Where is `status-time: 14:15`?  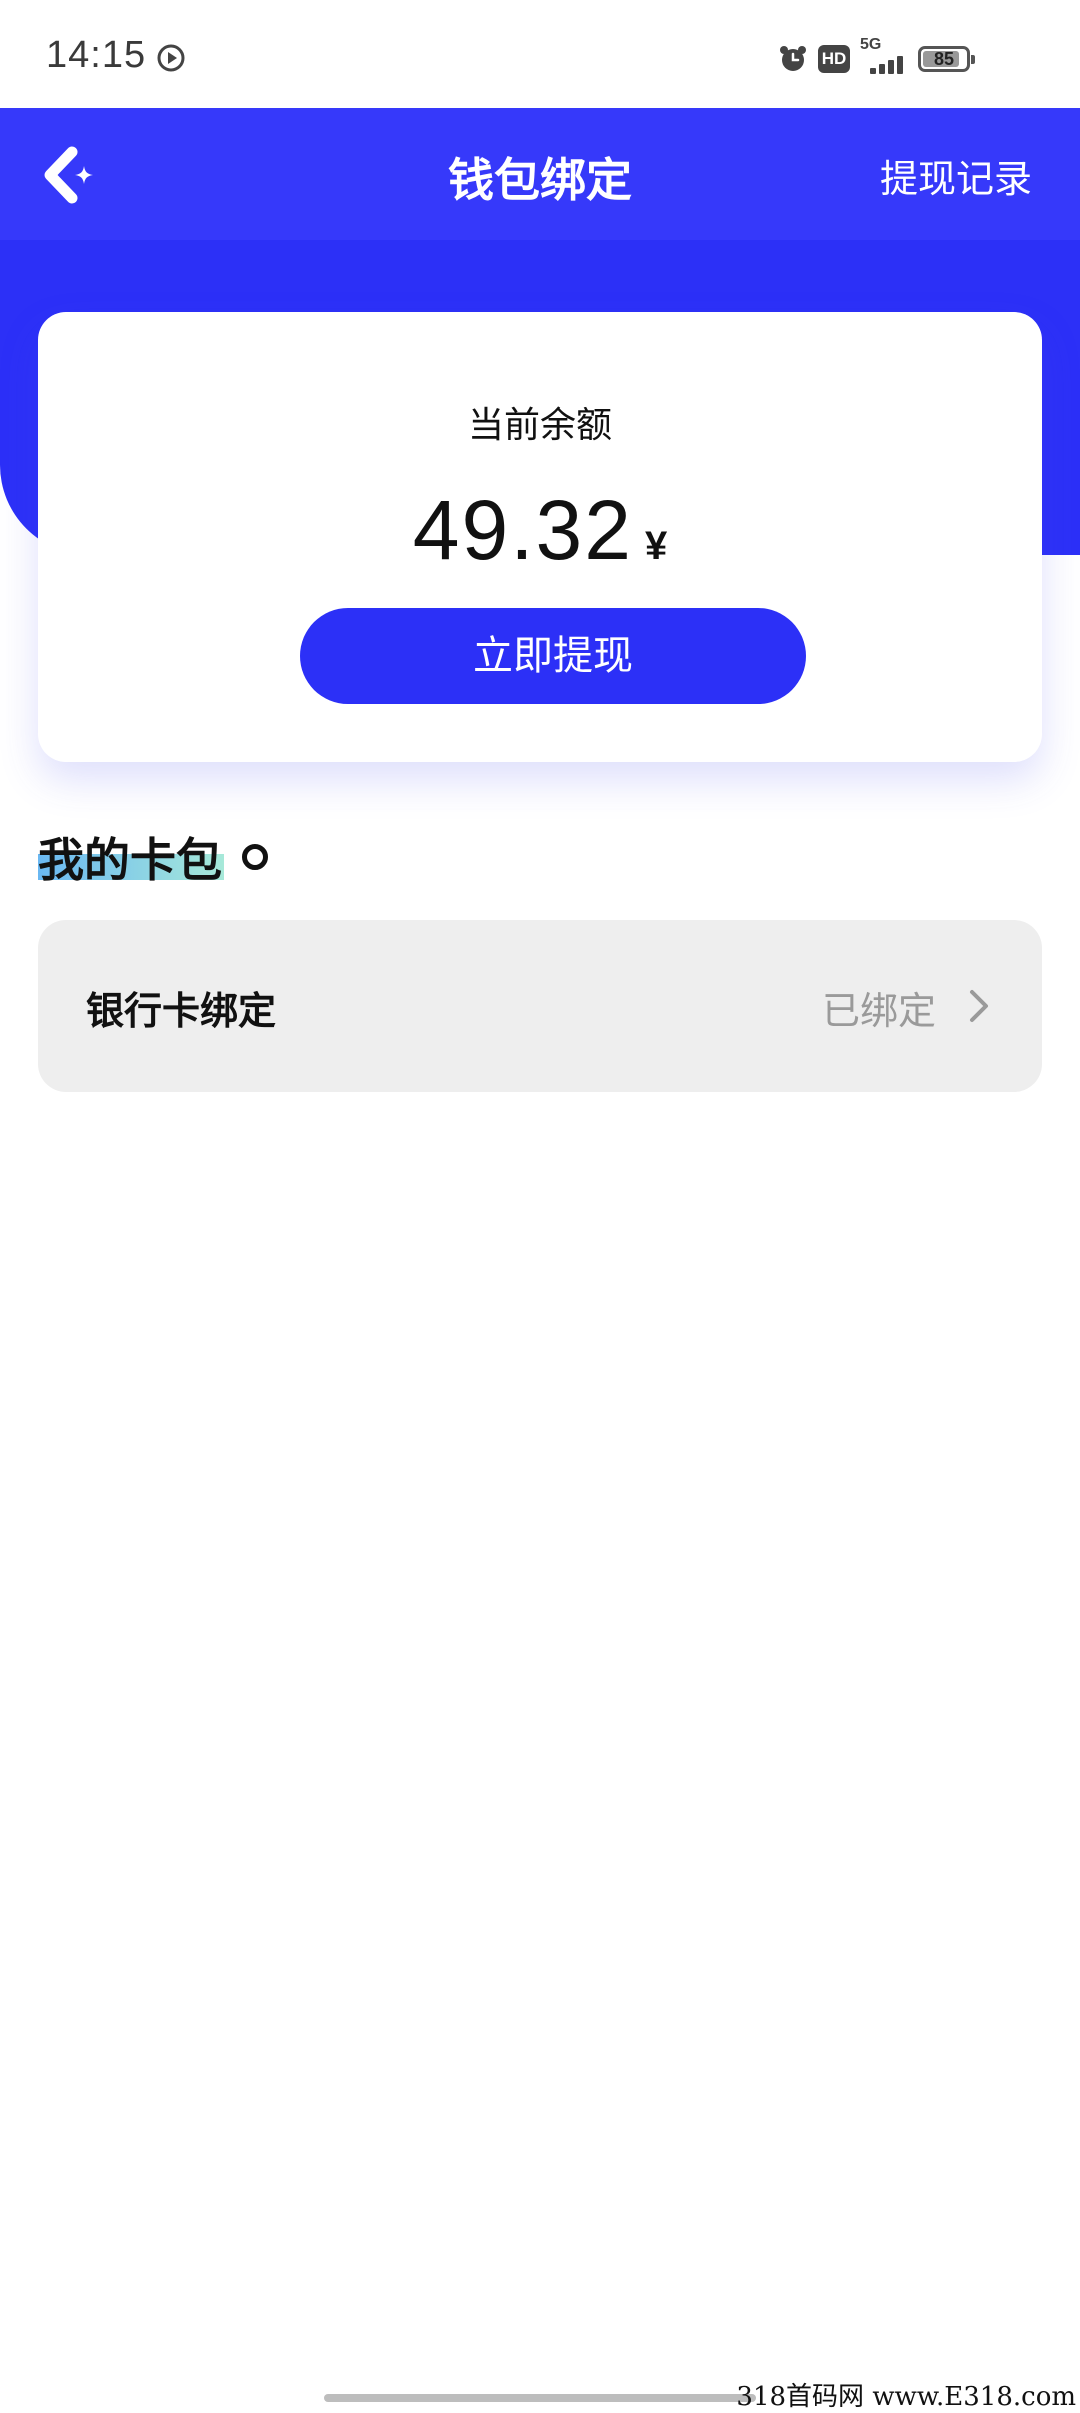
status-time: 14:15 is located at coordinates (96, 55).